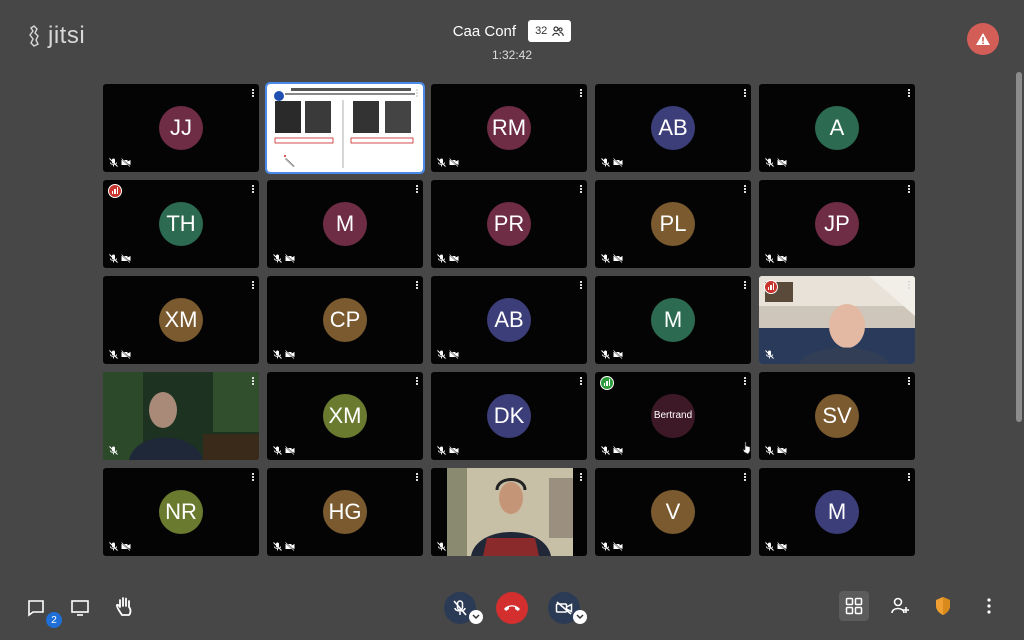 The width and height of the screenshot is (1024, 640). I want to click on participant-avatar: PL, so click(673, 224).